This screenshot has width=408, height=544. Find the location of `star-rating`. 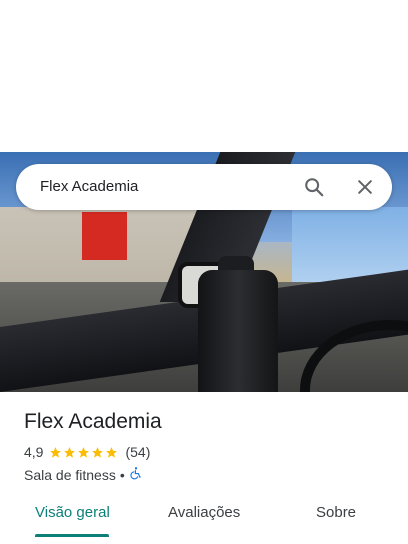

star-rating is located at coordinates (84, 452).